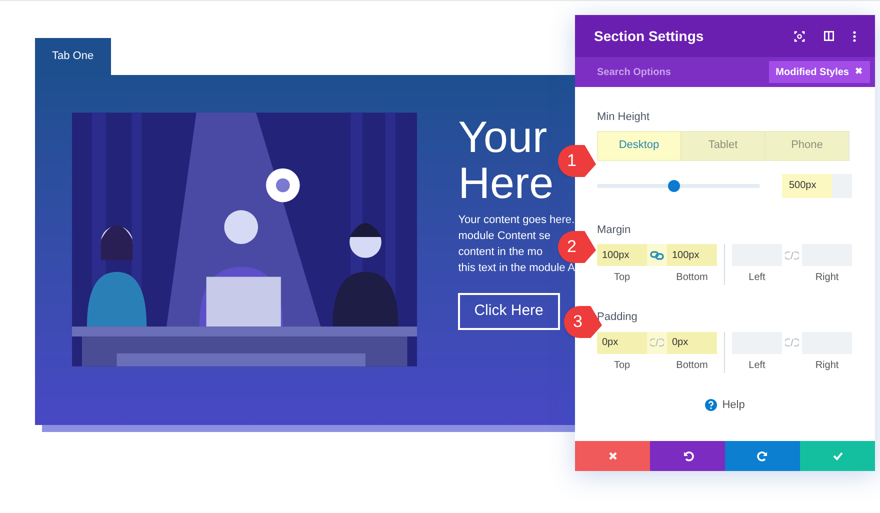 This screenshot has height=513, width=880. I want to click on close-icon: ✖, so click(859, 72).